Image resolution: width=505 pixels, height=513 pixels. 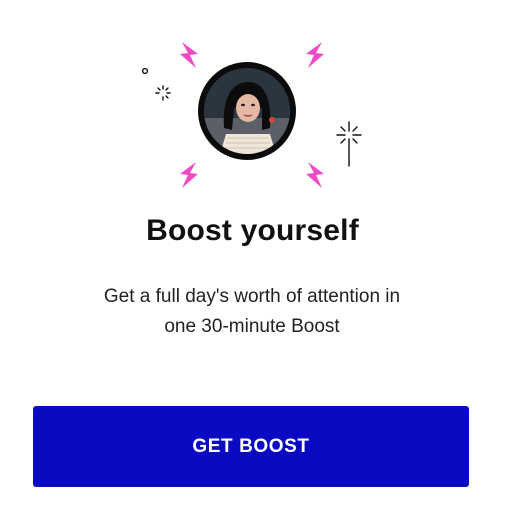 I want to click on boost-title: Boost yourself, so click(x=252, y=230).